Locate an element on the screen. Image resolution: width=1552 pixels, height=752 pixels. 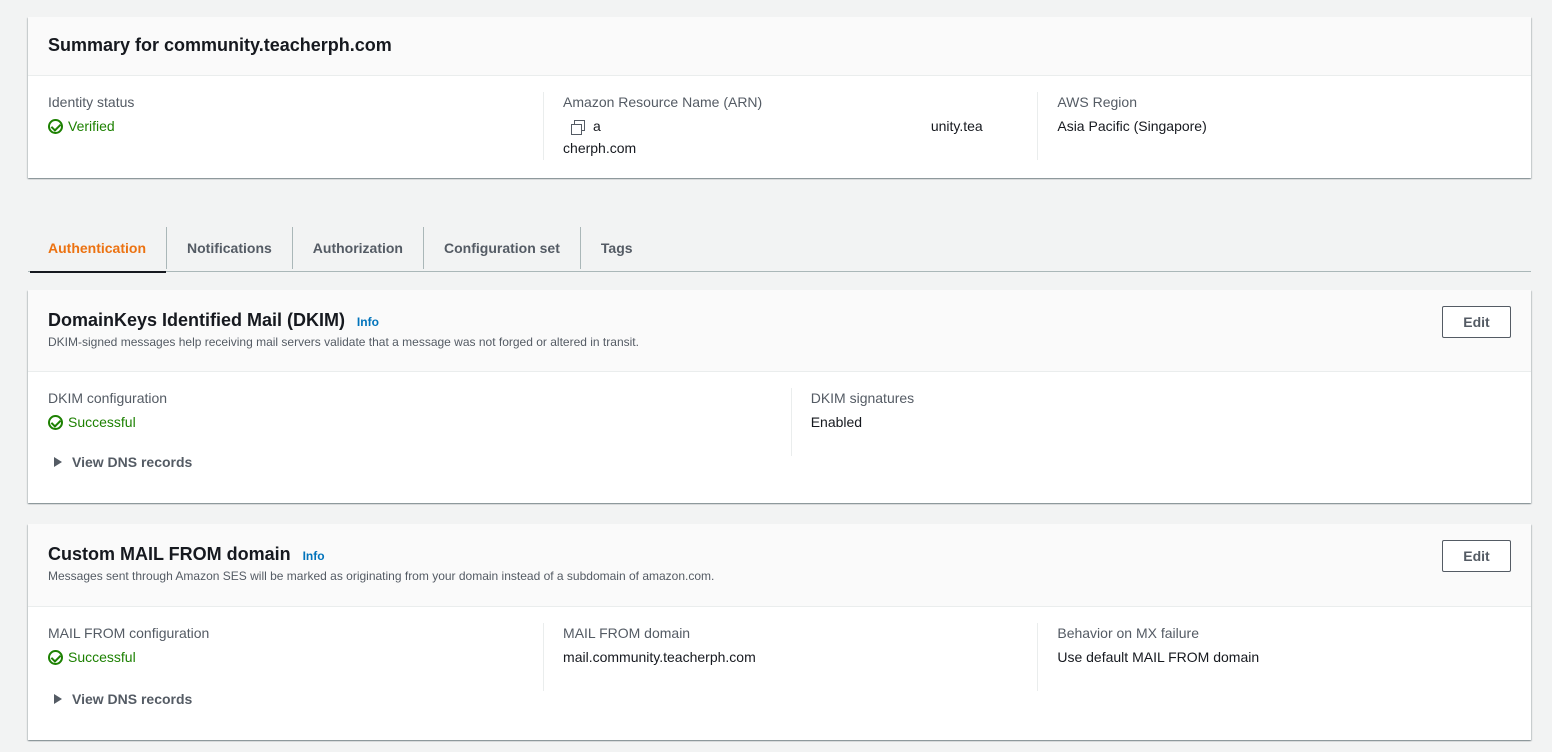
identity-status-value: Verified is located at coordinates (81, 126).